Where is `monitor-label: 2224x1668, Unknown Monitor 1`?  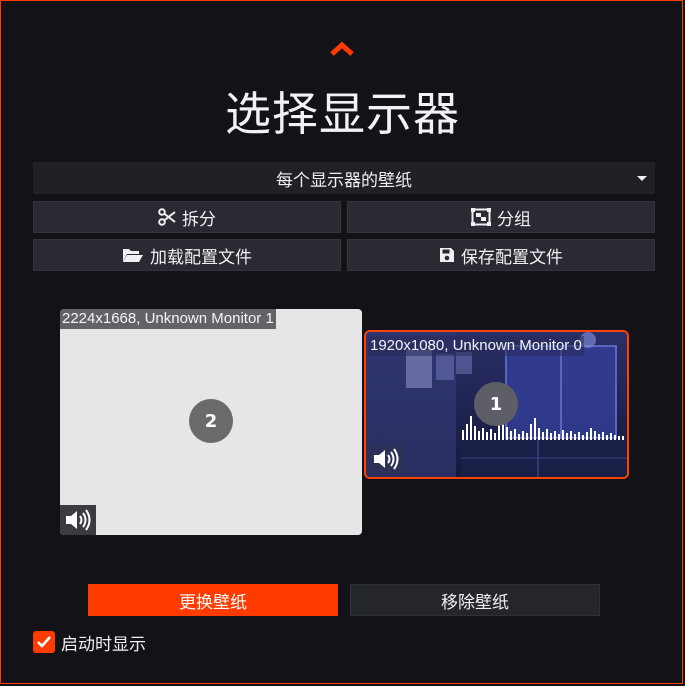
monitor-label: 2224x1668, Unknown Monitor 1 is located at coordinates (168, 319).